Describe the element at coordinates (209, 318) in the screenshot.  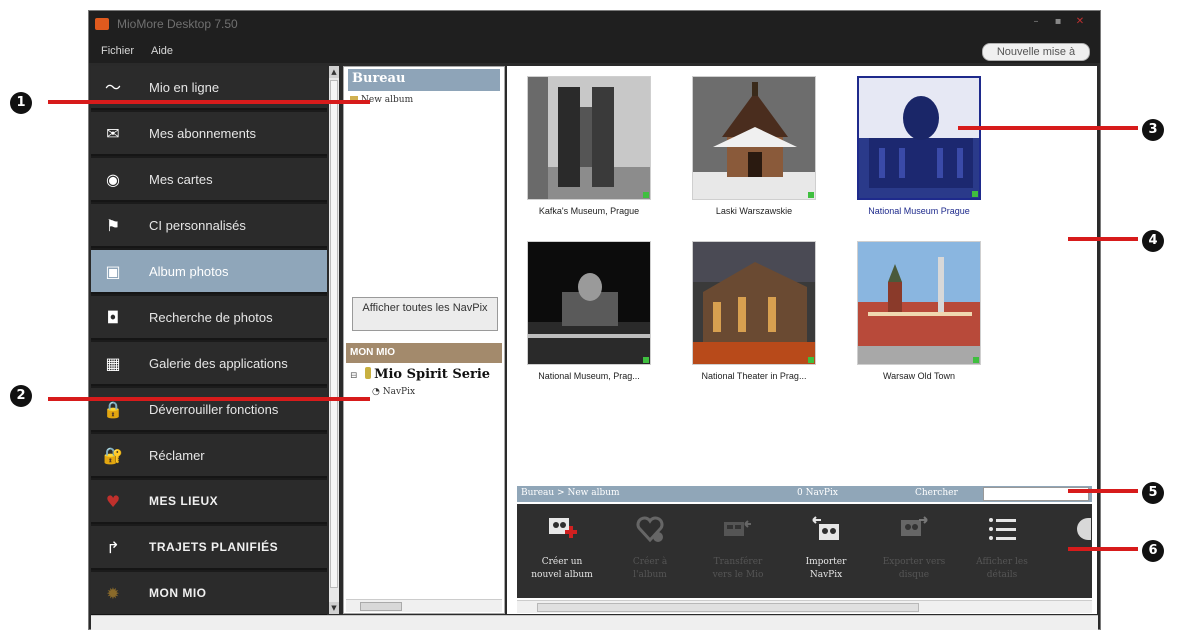
I see `sidebar-item-5: ◘ Recherche de photos` at that location.